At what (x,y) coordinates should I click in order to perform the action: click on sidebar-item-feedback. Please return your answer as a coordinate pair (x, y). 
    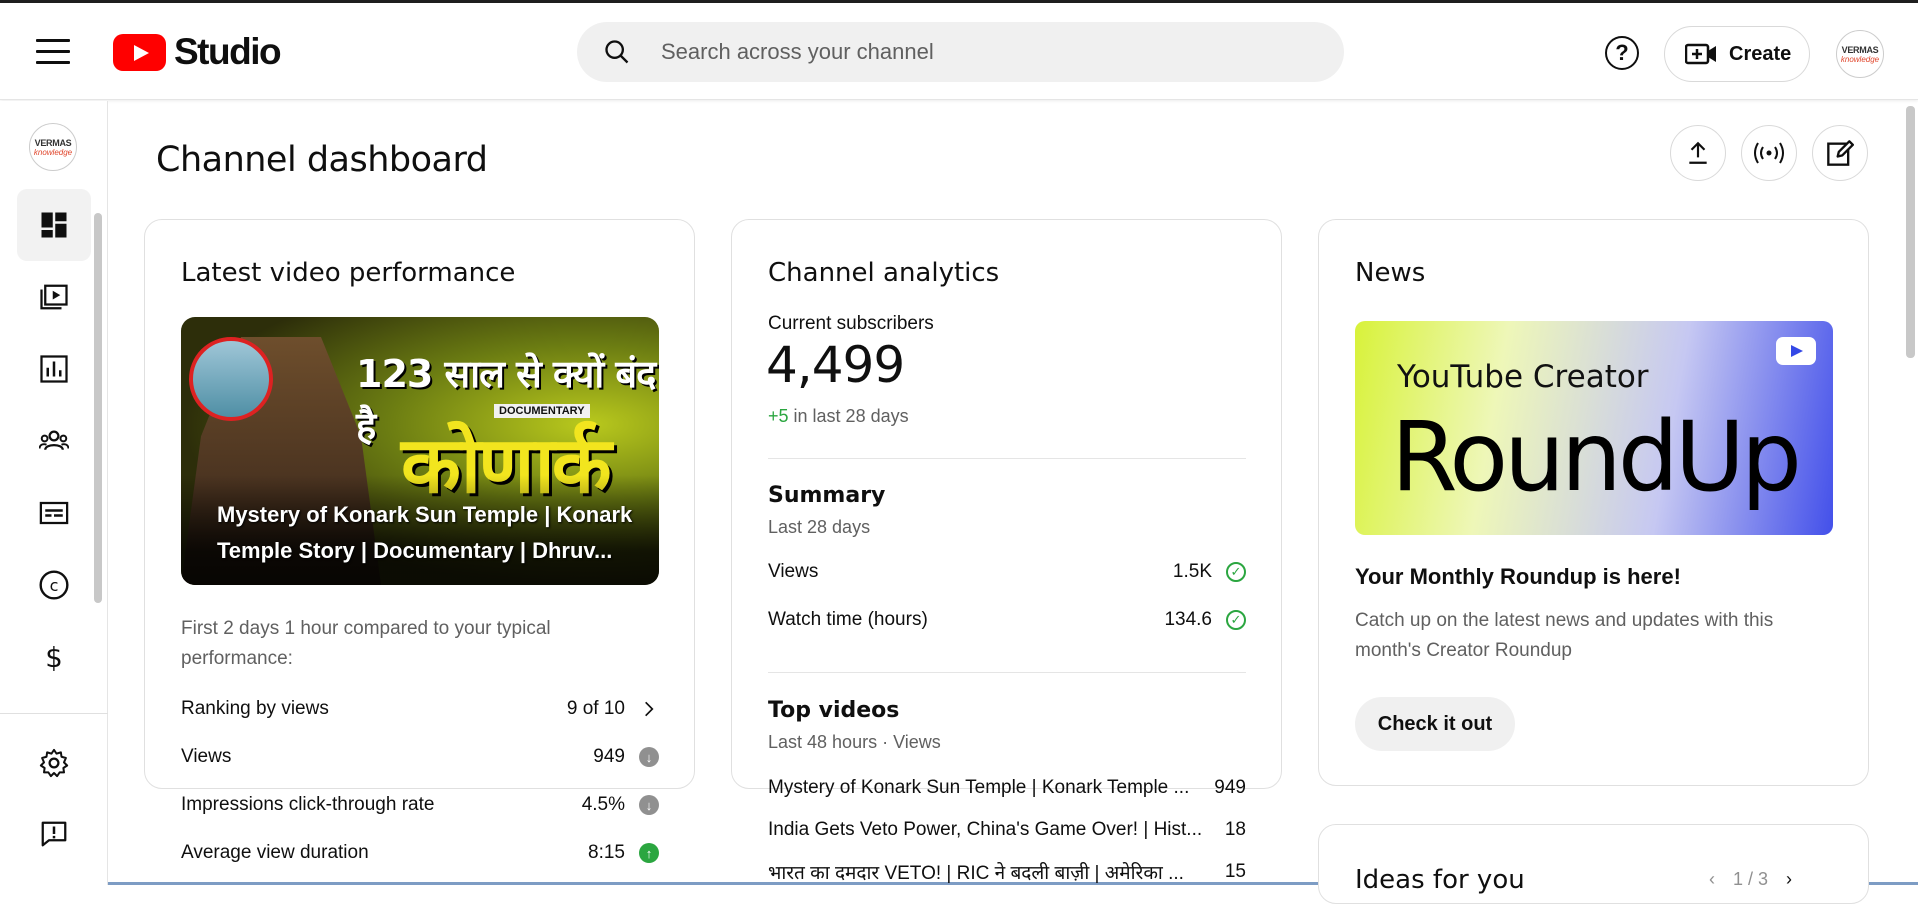
    Looking at the image, I should click on (54, 834).